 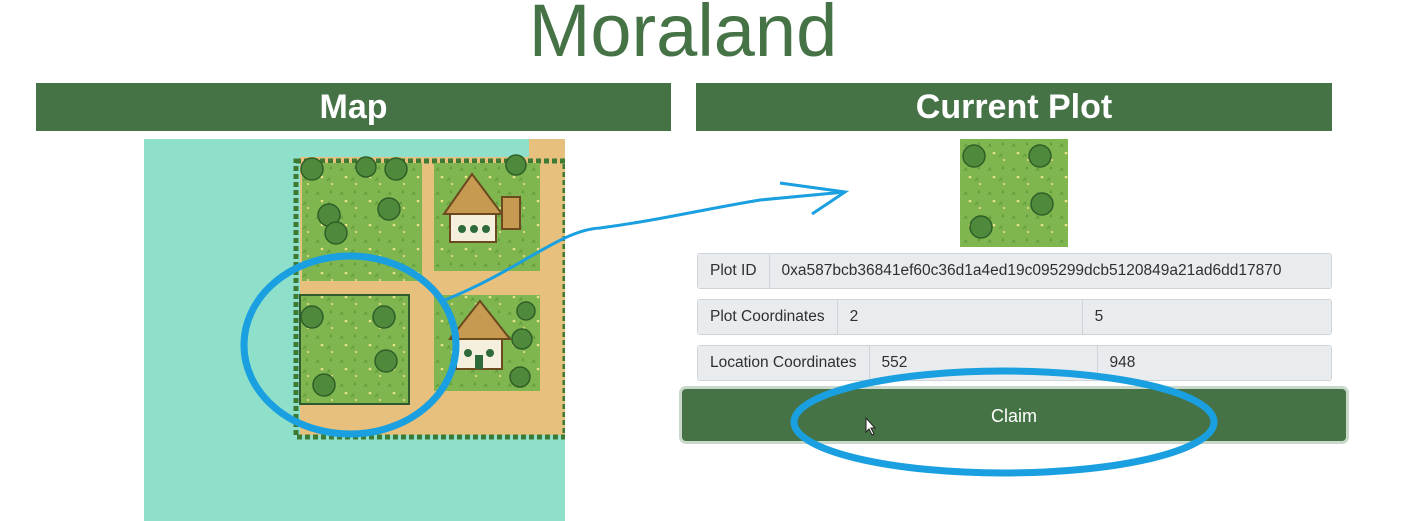 I want to click on location-coordinates-label: Location Coordinates, so click(x=784, y=363).